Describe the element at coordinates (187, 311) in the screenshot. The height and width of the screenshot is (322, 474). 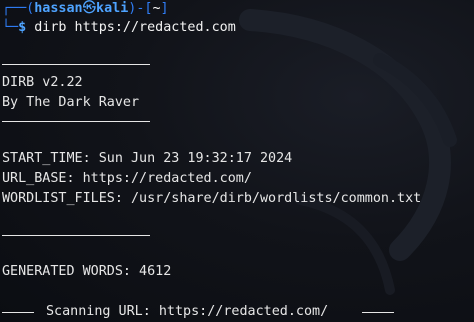
I see `scanning-url: Scanning URL: https://redacted.com/` at that location.